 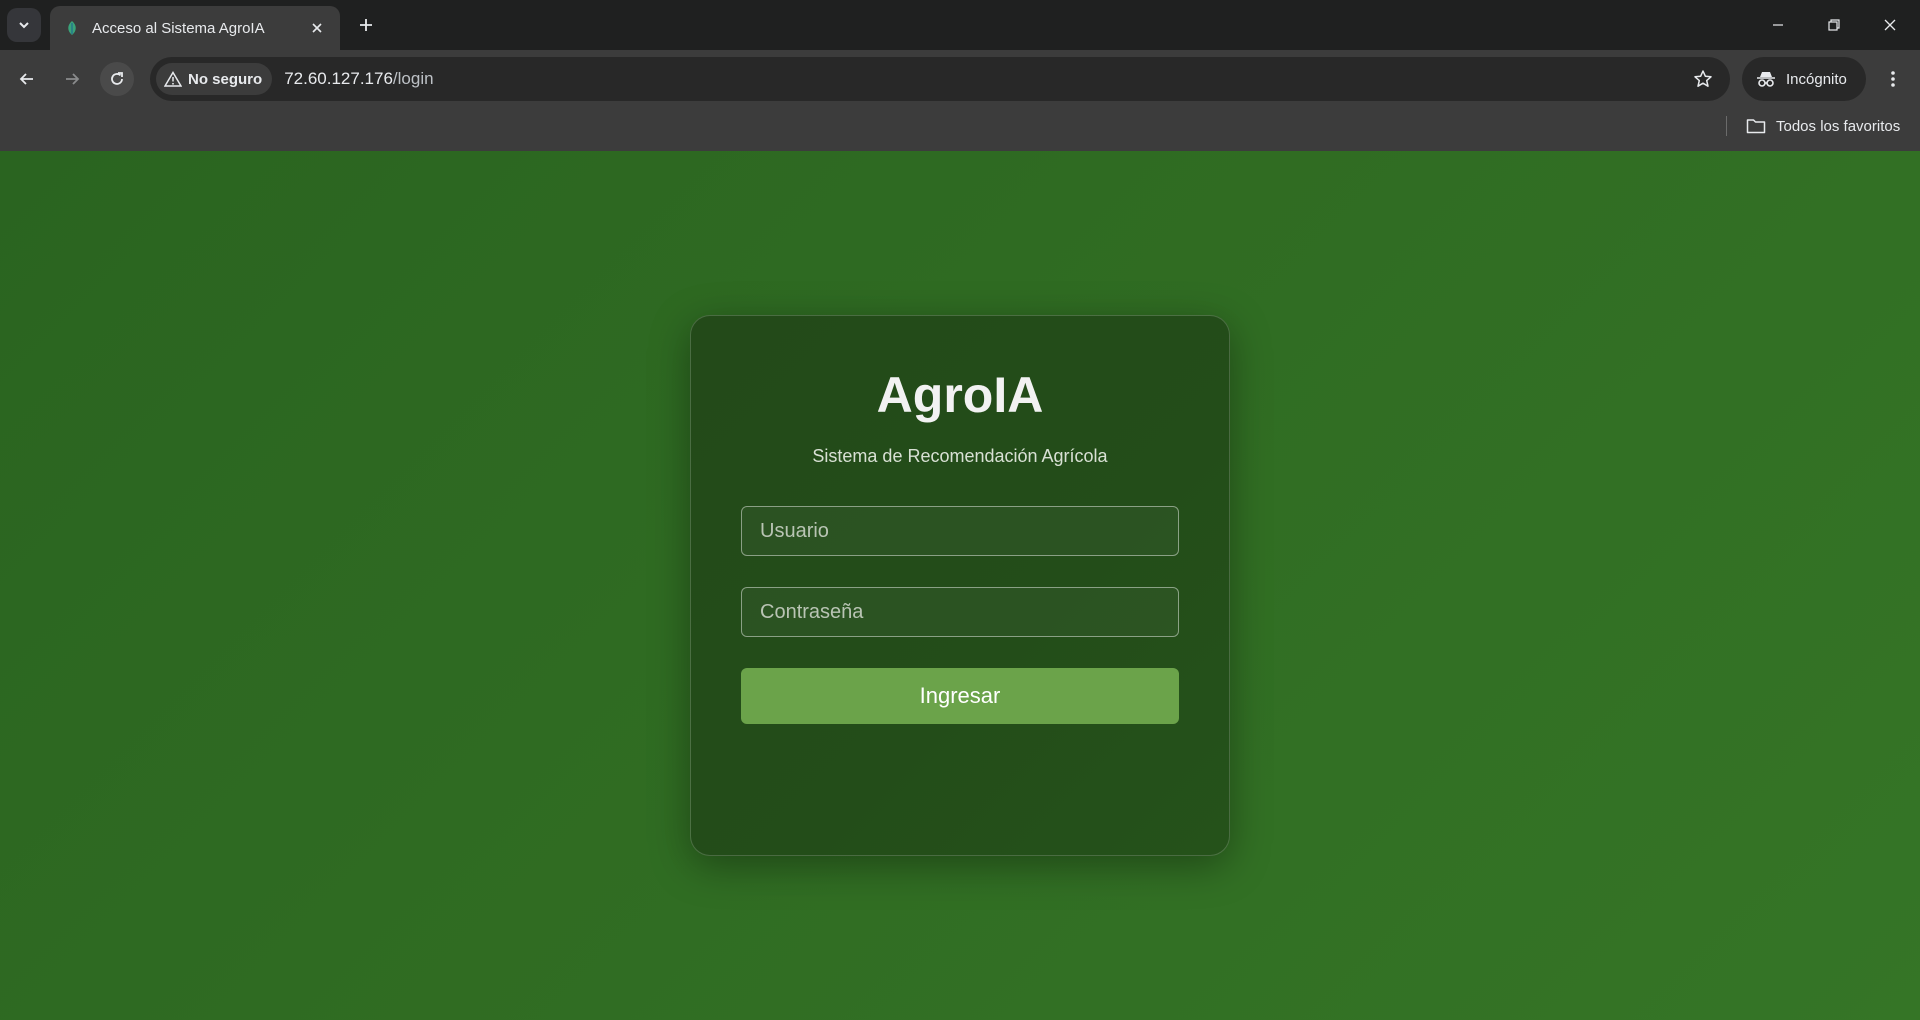 What do you see at coordinates (960, 129) in the screenshot?
I see `bookmarks-bar: Todos los favoritos` at bounding box center [960, 129].